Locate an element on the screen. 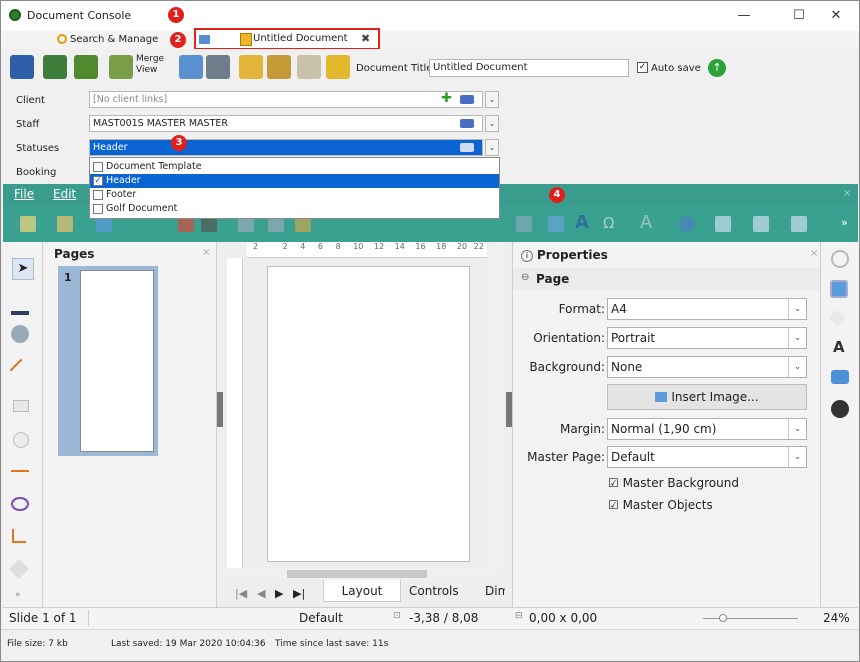 The width and height of the screenshot is (860, 662). menu-edit: Edit is located at coordinates (64, 194).